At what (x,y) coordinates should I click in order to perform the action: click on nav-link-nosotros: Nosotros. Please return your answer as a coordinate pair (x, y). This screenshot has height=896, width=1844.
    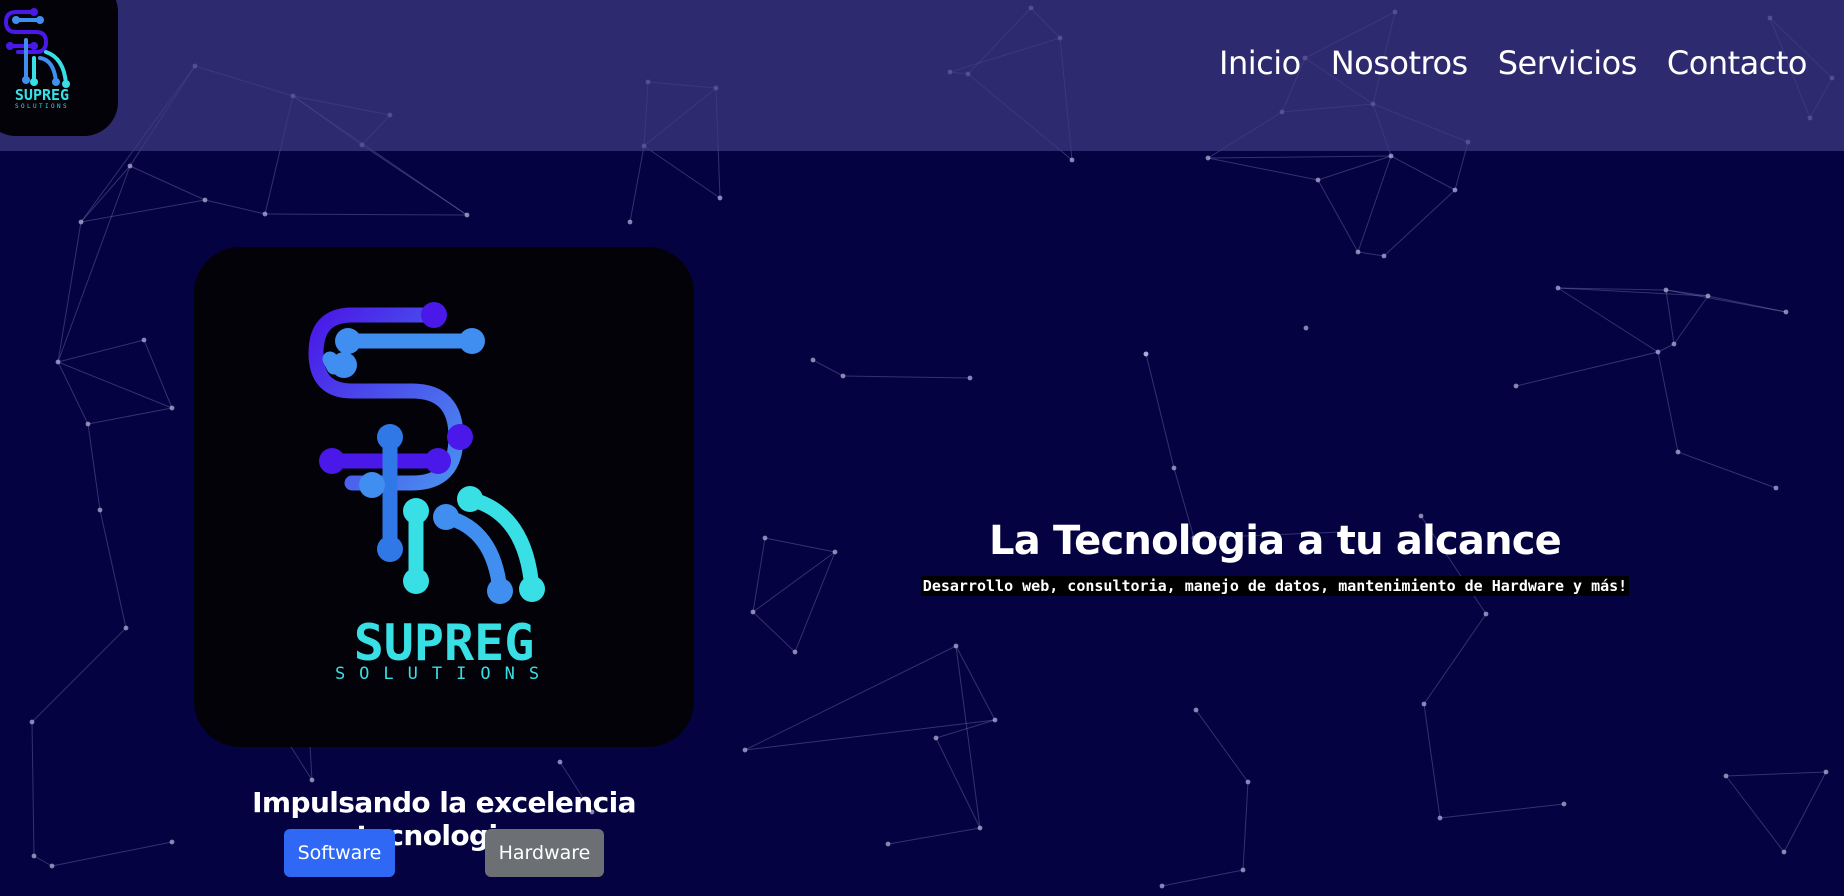
    Looking at the image, I should click on (1400, 63).